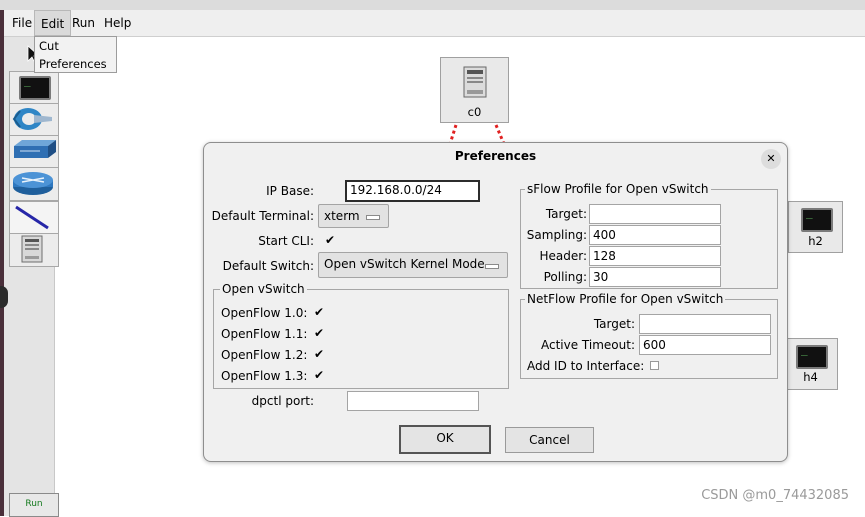 Image resolution: width=865 pixels, height=517 pixels. I want to click on window-top-strip, so click(432, 5).